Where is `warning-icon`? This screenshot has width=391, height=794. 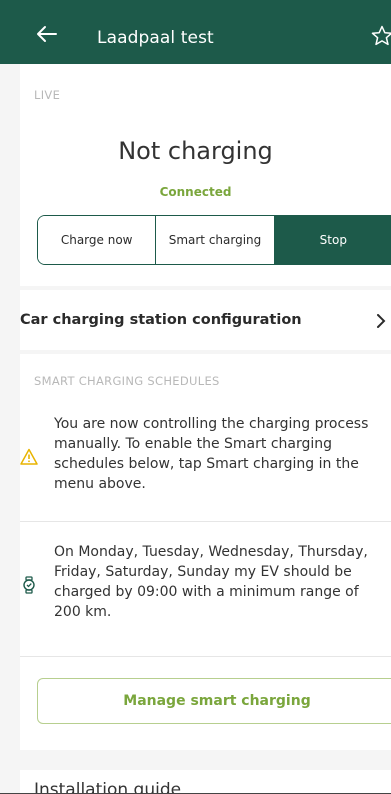 warning-icon is located at coordinates (29, 456).